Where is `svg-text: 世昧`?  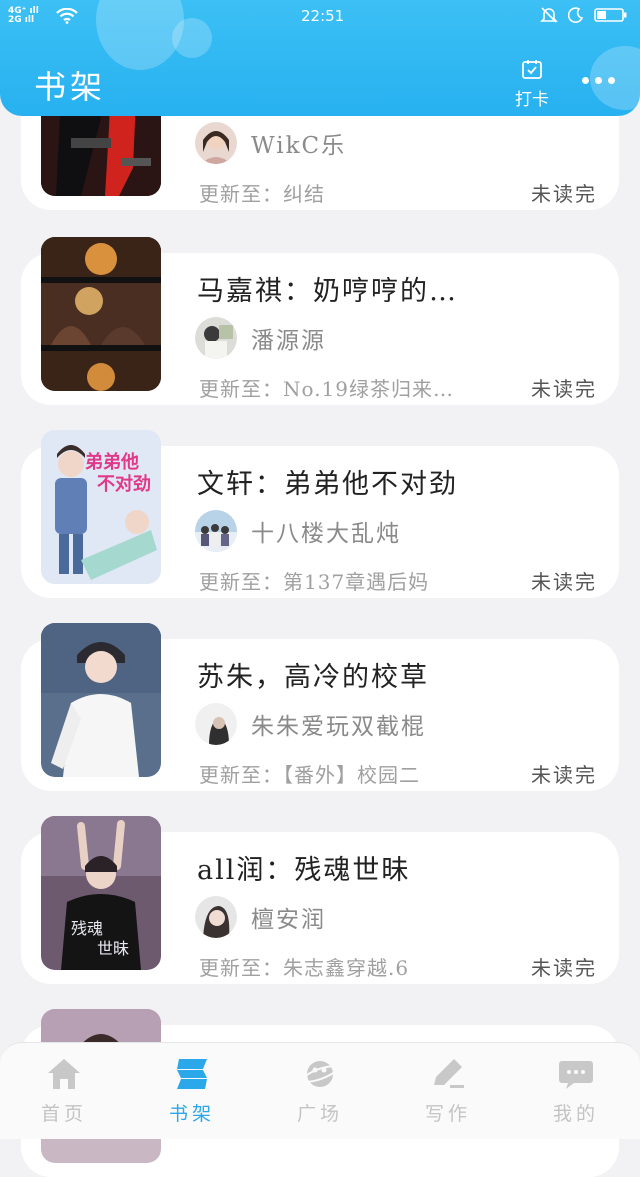
svg-text: 世昧 is located at coordinates (113, 948).